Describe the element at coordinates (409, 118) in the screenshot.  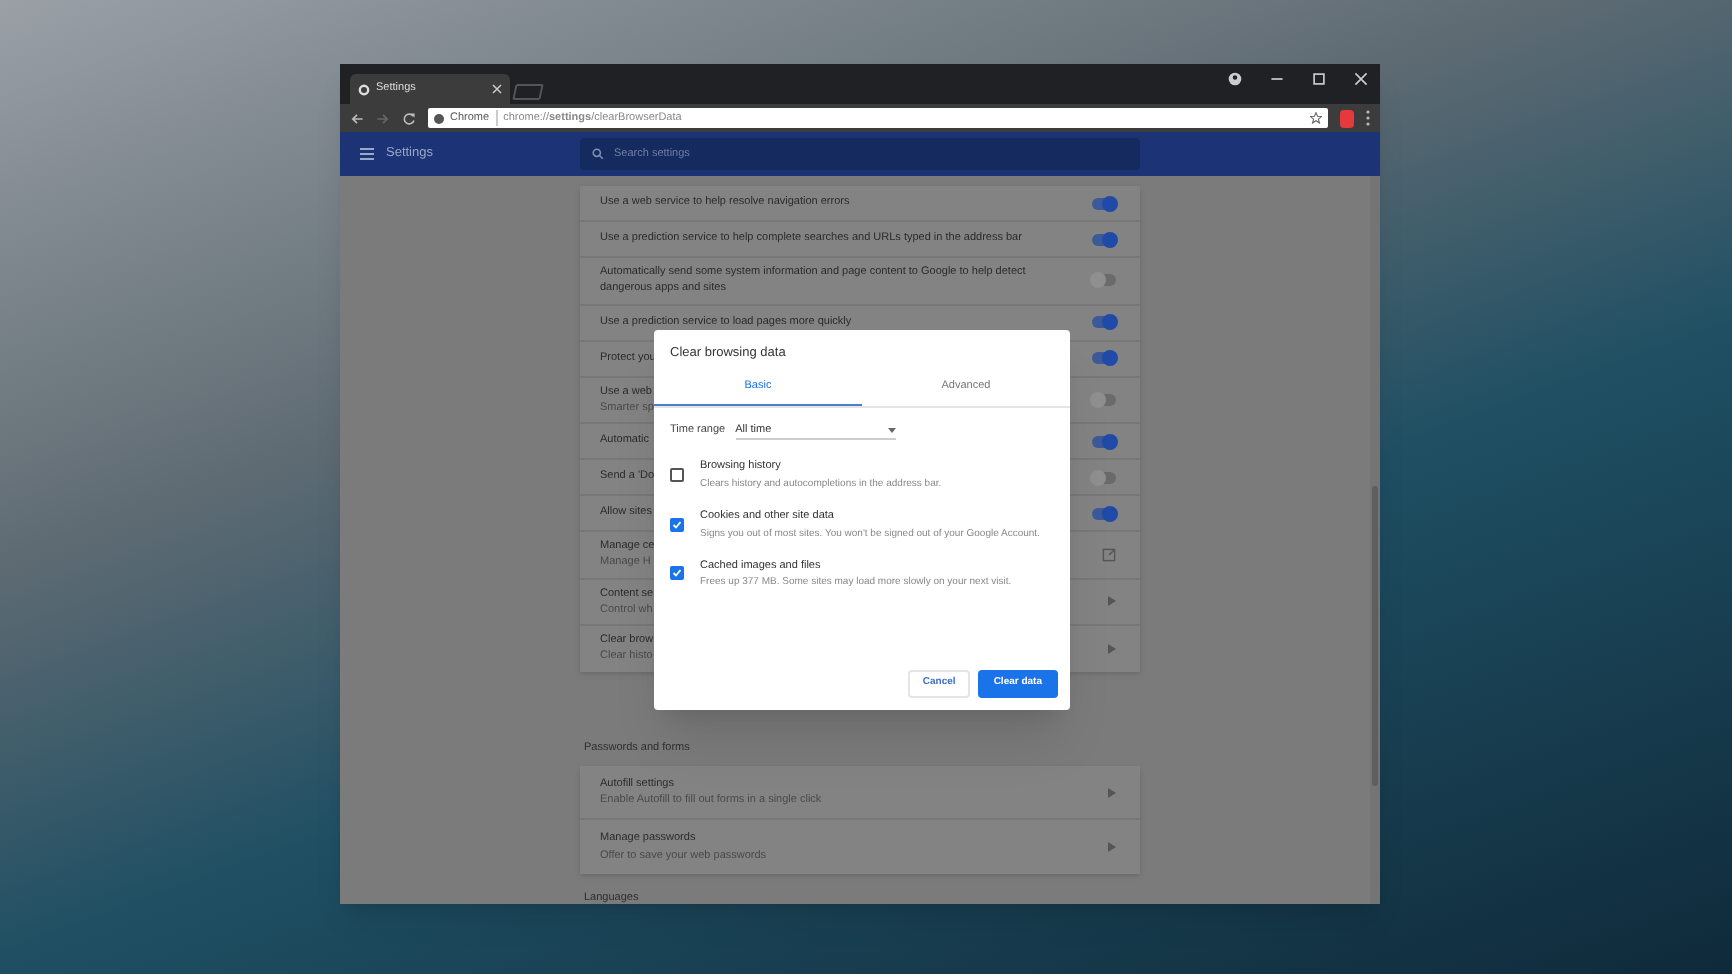
I see `reload-icon` at that location.